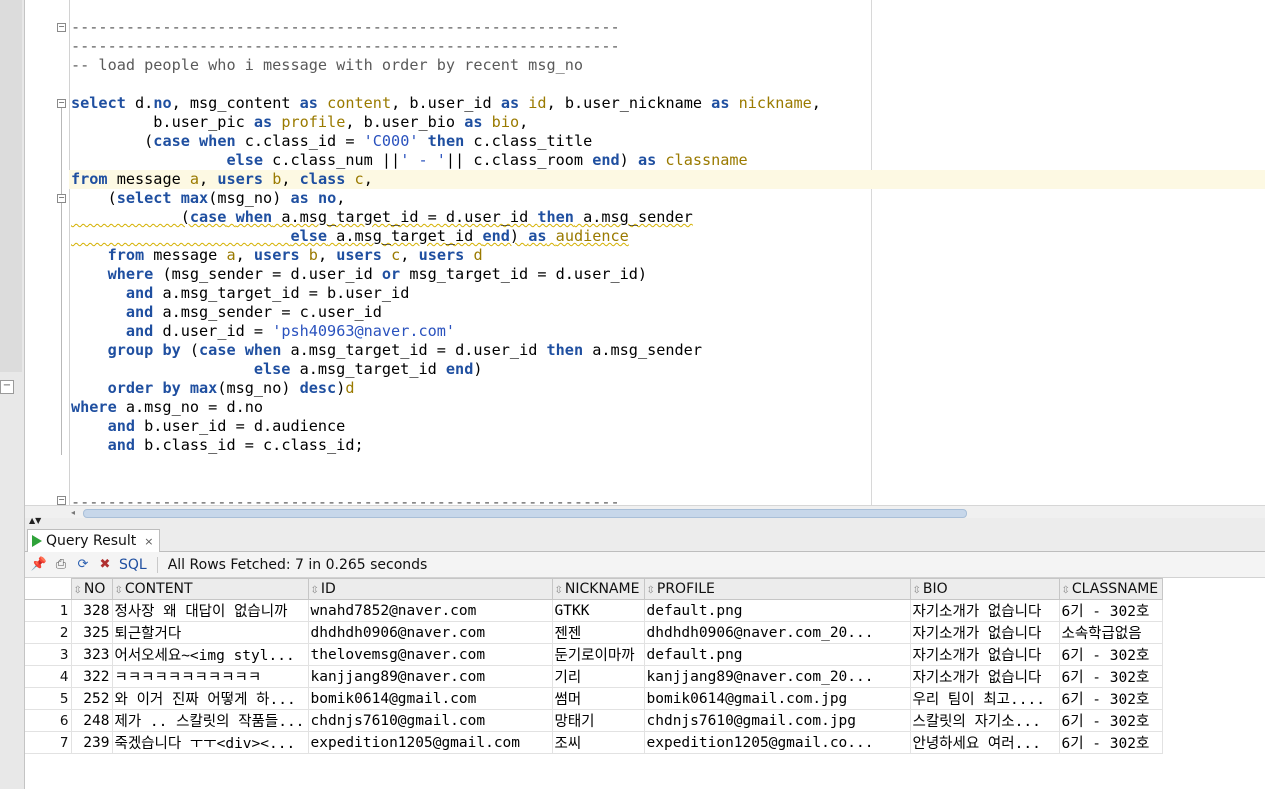 This screenshot has height=789, width=1265. I want to click on cell-no: 322, so click(91, 676).